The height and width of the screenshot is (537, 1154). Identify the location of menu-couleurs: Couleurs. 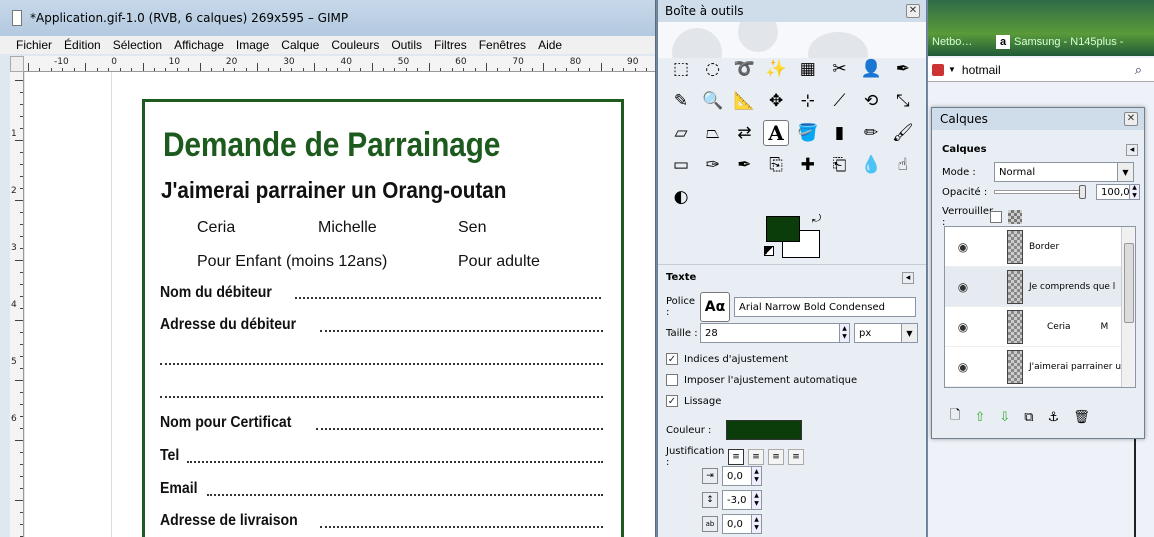
(355, 45).